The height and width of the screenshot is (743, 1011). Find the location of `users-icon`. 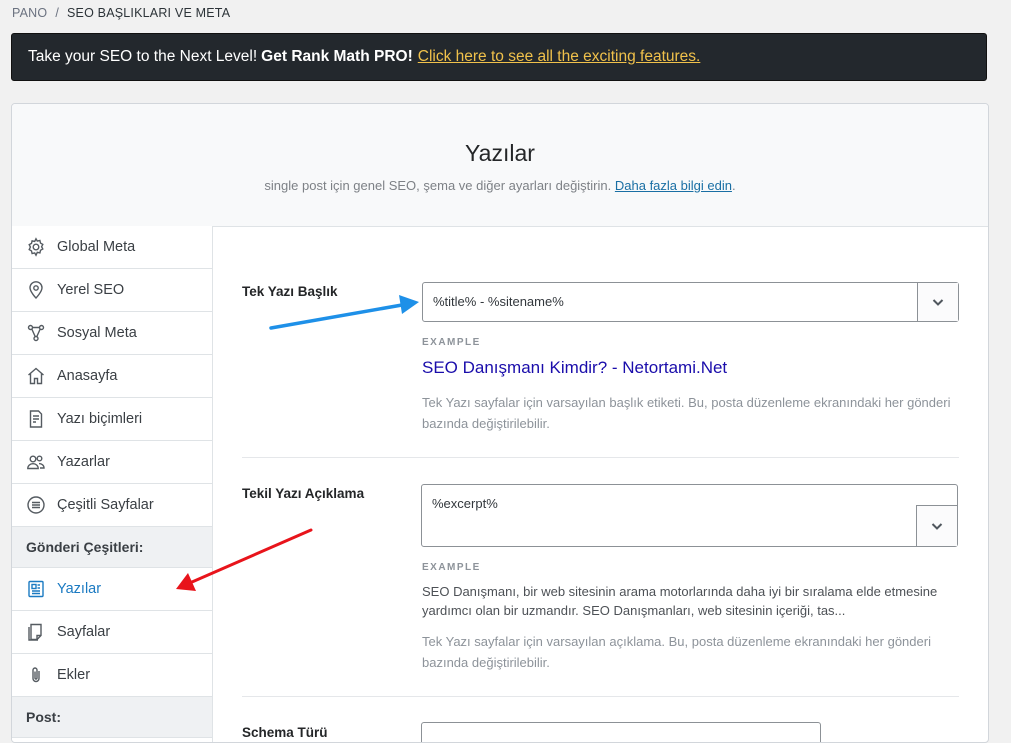

users-icon is located at coordinates (36, 462).